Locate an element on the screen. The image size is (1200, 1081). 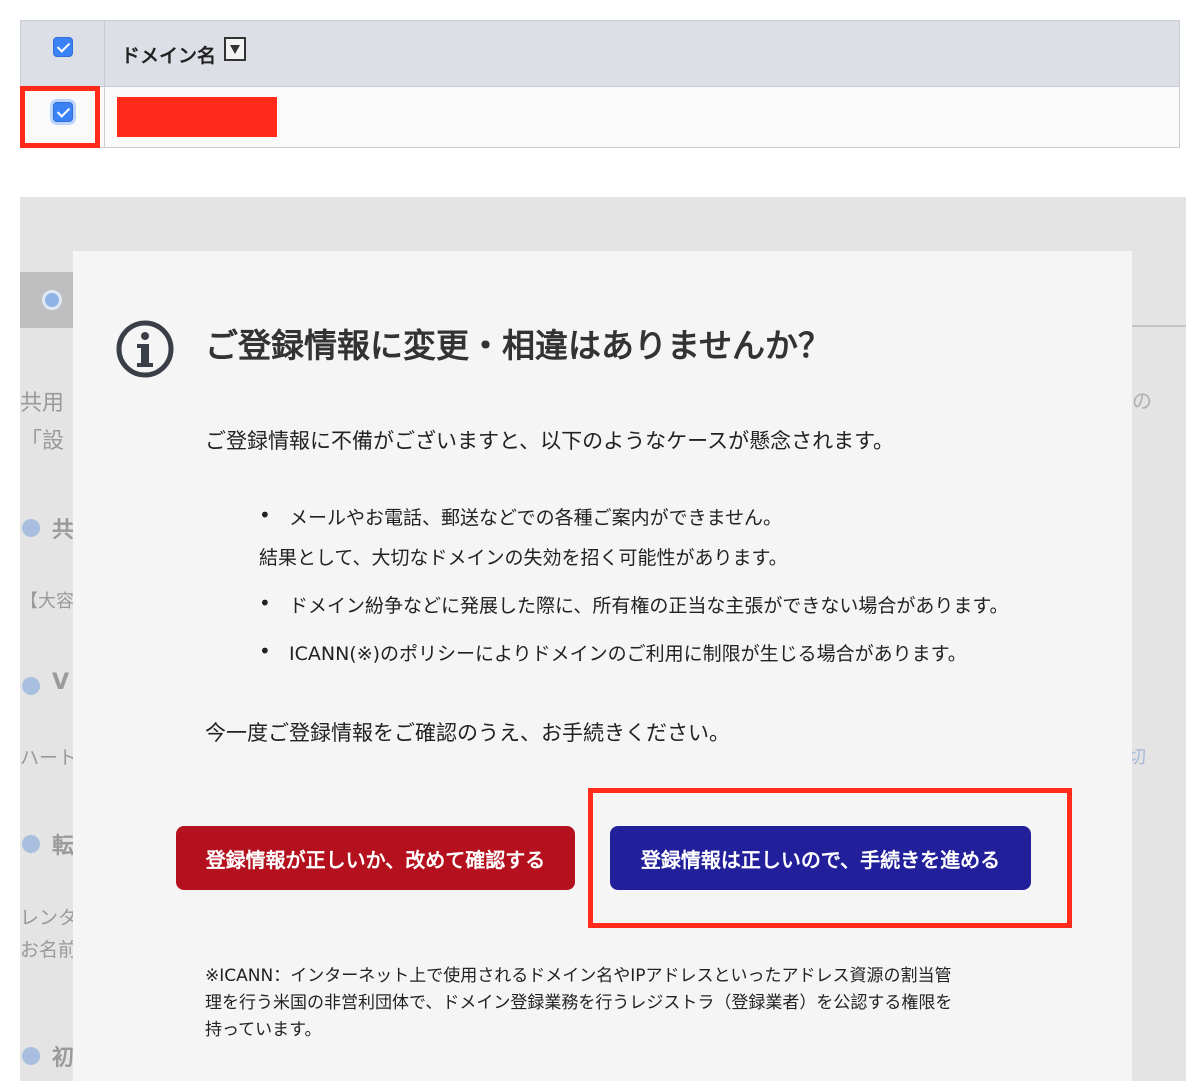
recheck-info-button: 登録情報が正しいか、改めて確認する is located at coordinates (375, 858).